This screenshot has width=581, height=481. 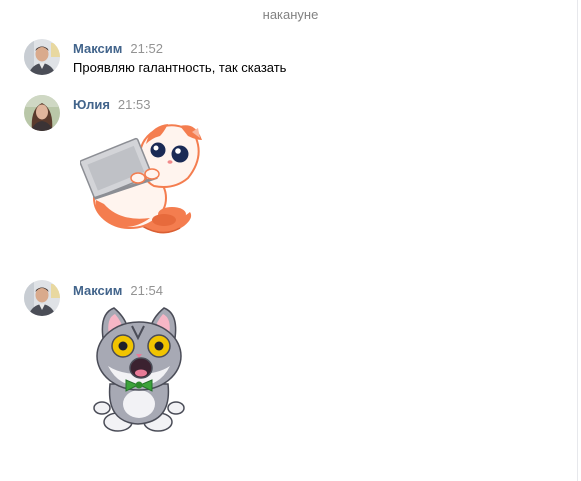 I want to click on author-name: Юлия, so click(x=91, y=104).